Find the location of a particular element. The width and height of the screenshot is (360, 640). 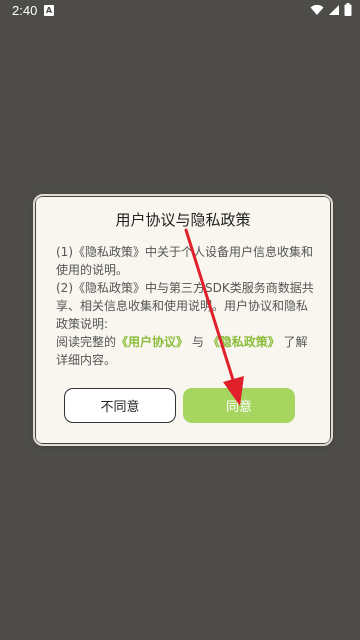

user-agreement-link: 《用户协议》 is located at coordinates (152, 342).